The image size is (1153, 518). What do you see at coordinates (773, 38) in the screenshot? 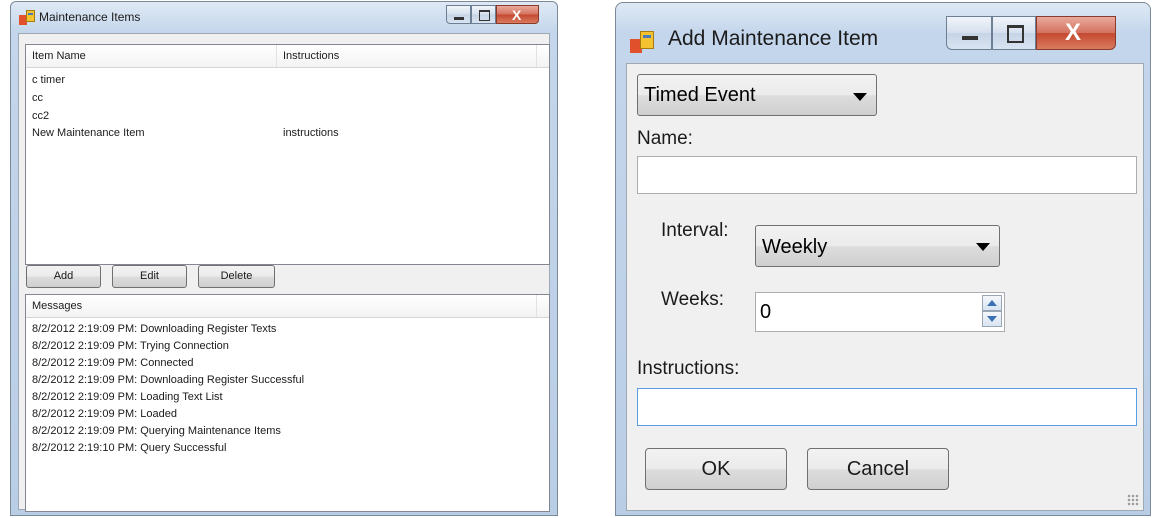
I see `add-dialog-title: Add Maintenance Item` at bounding box center [773, 38].